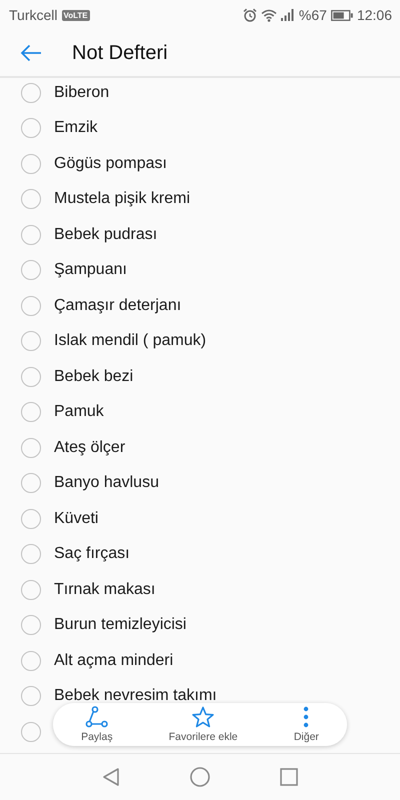  I want to click on item-text: Saç fırçası, so click(92, 554).